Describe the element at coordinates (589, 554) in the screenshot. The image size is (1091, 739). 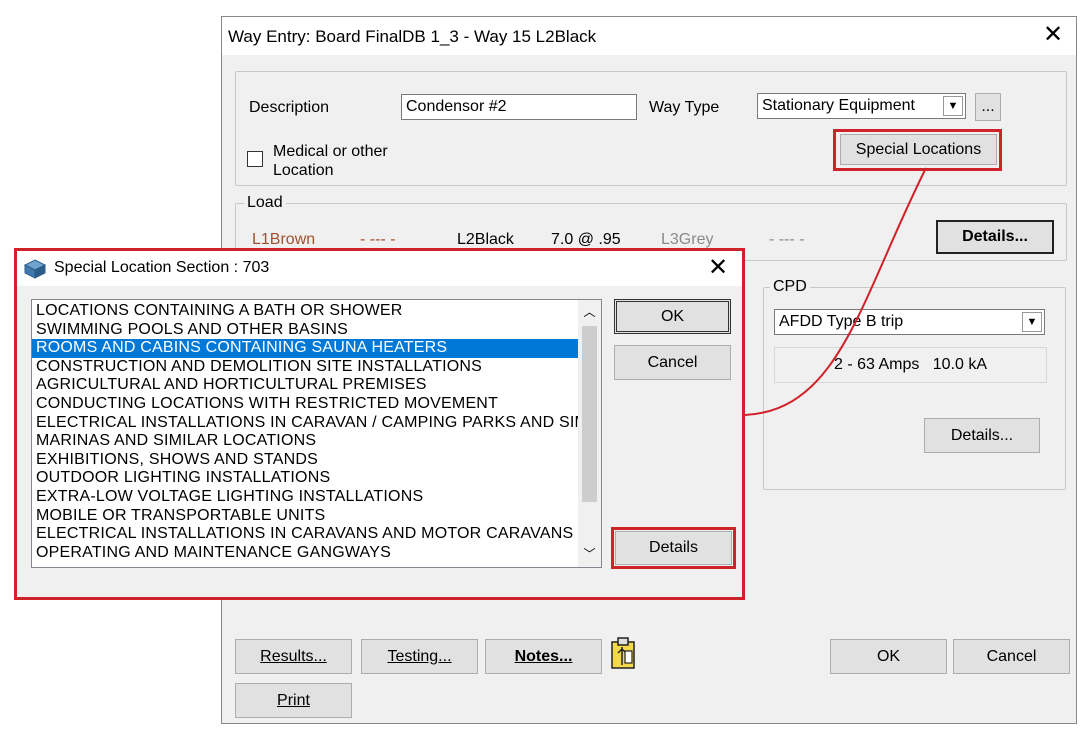
I see `chevron-down-icon: ﹀` at that location.